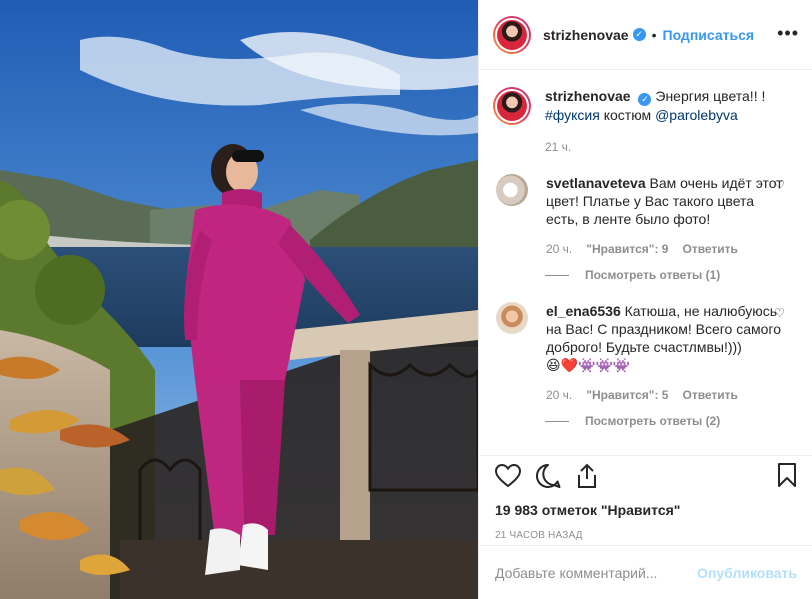 The width and height of the screenshot is (812, 599). Describe the element at coordinates (788, 33) in the screenshot. I see `more-options-icon: •••` at that location.